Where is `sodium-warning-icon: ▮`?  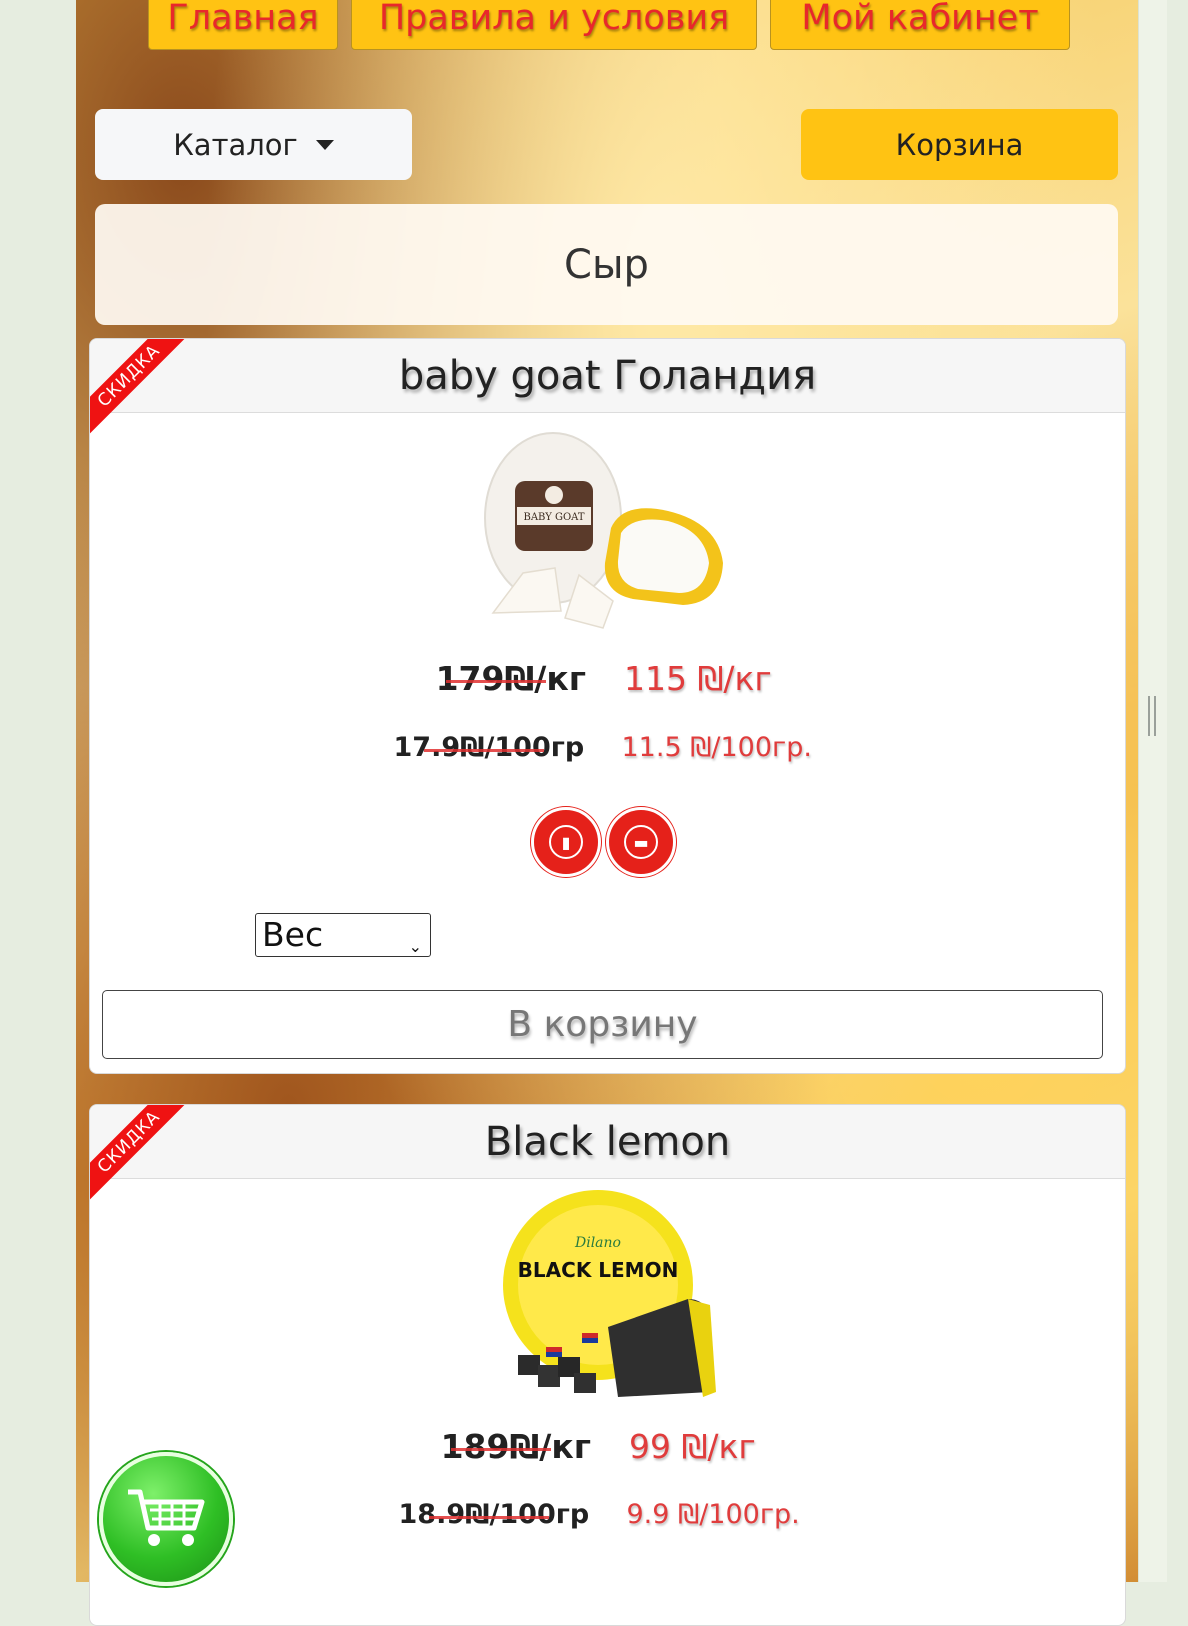
sodium-warning-icon: ▮ is located at coordinates (566, 842).